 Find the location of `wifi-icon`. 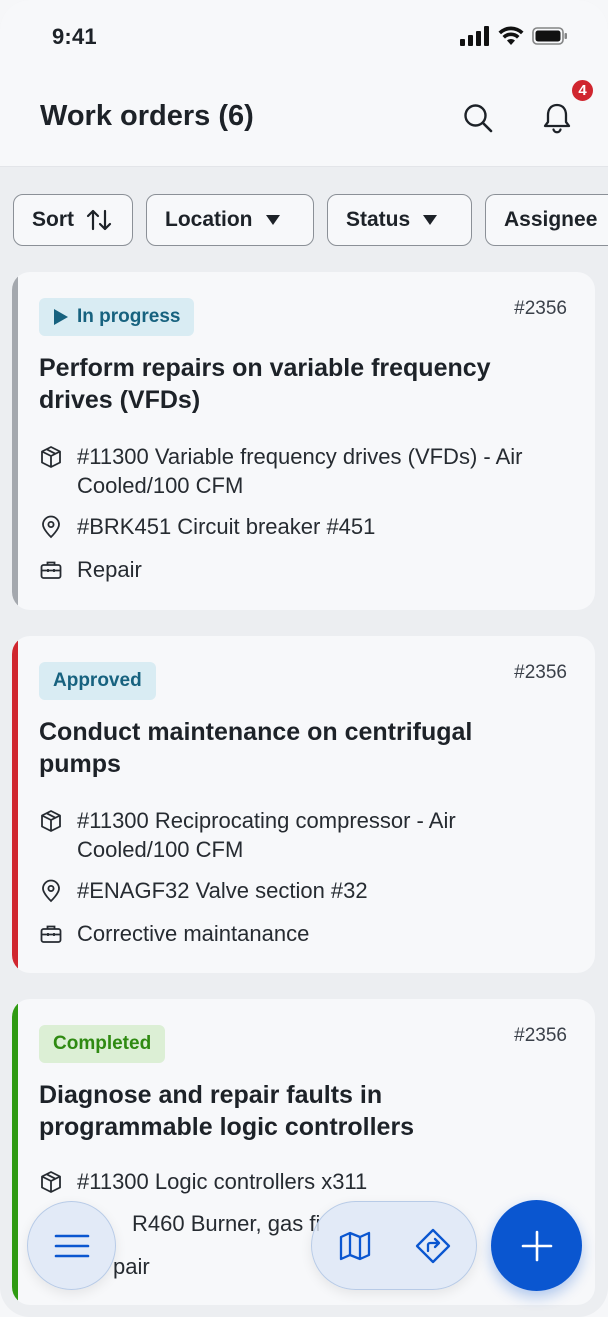

wifi-icon is located at coordinates (511, 38).